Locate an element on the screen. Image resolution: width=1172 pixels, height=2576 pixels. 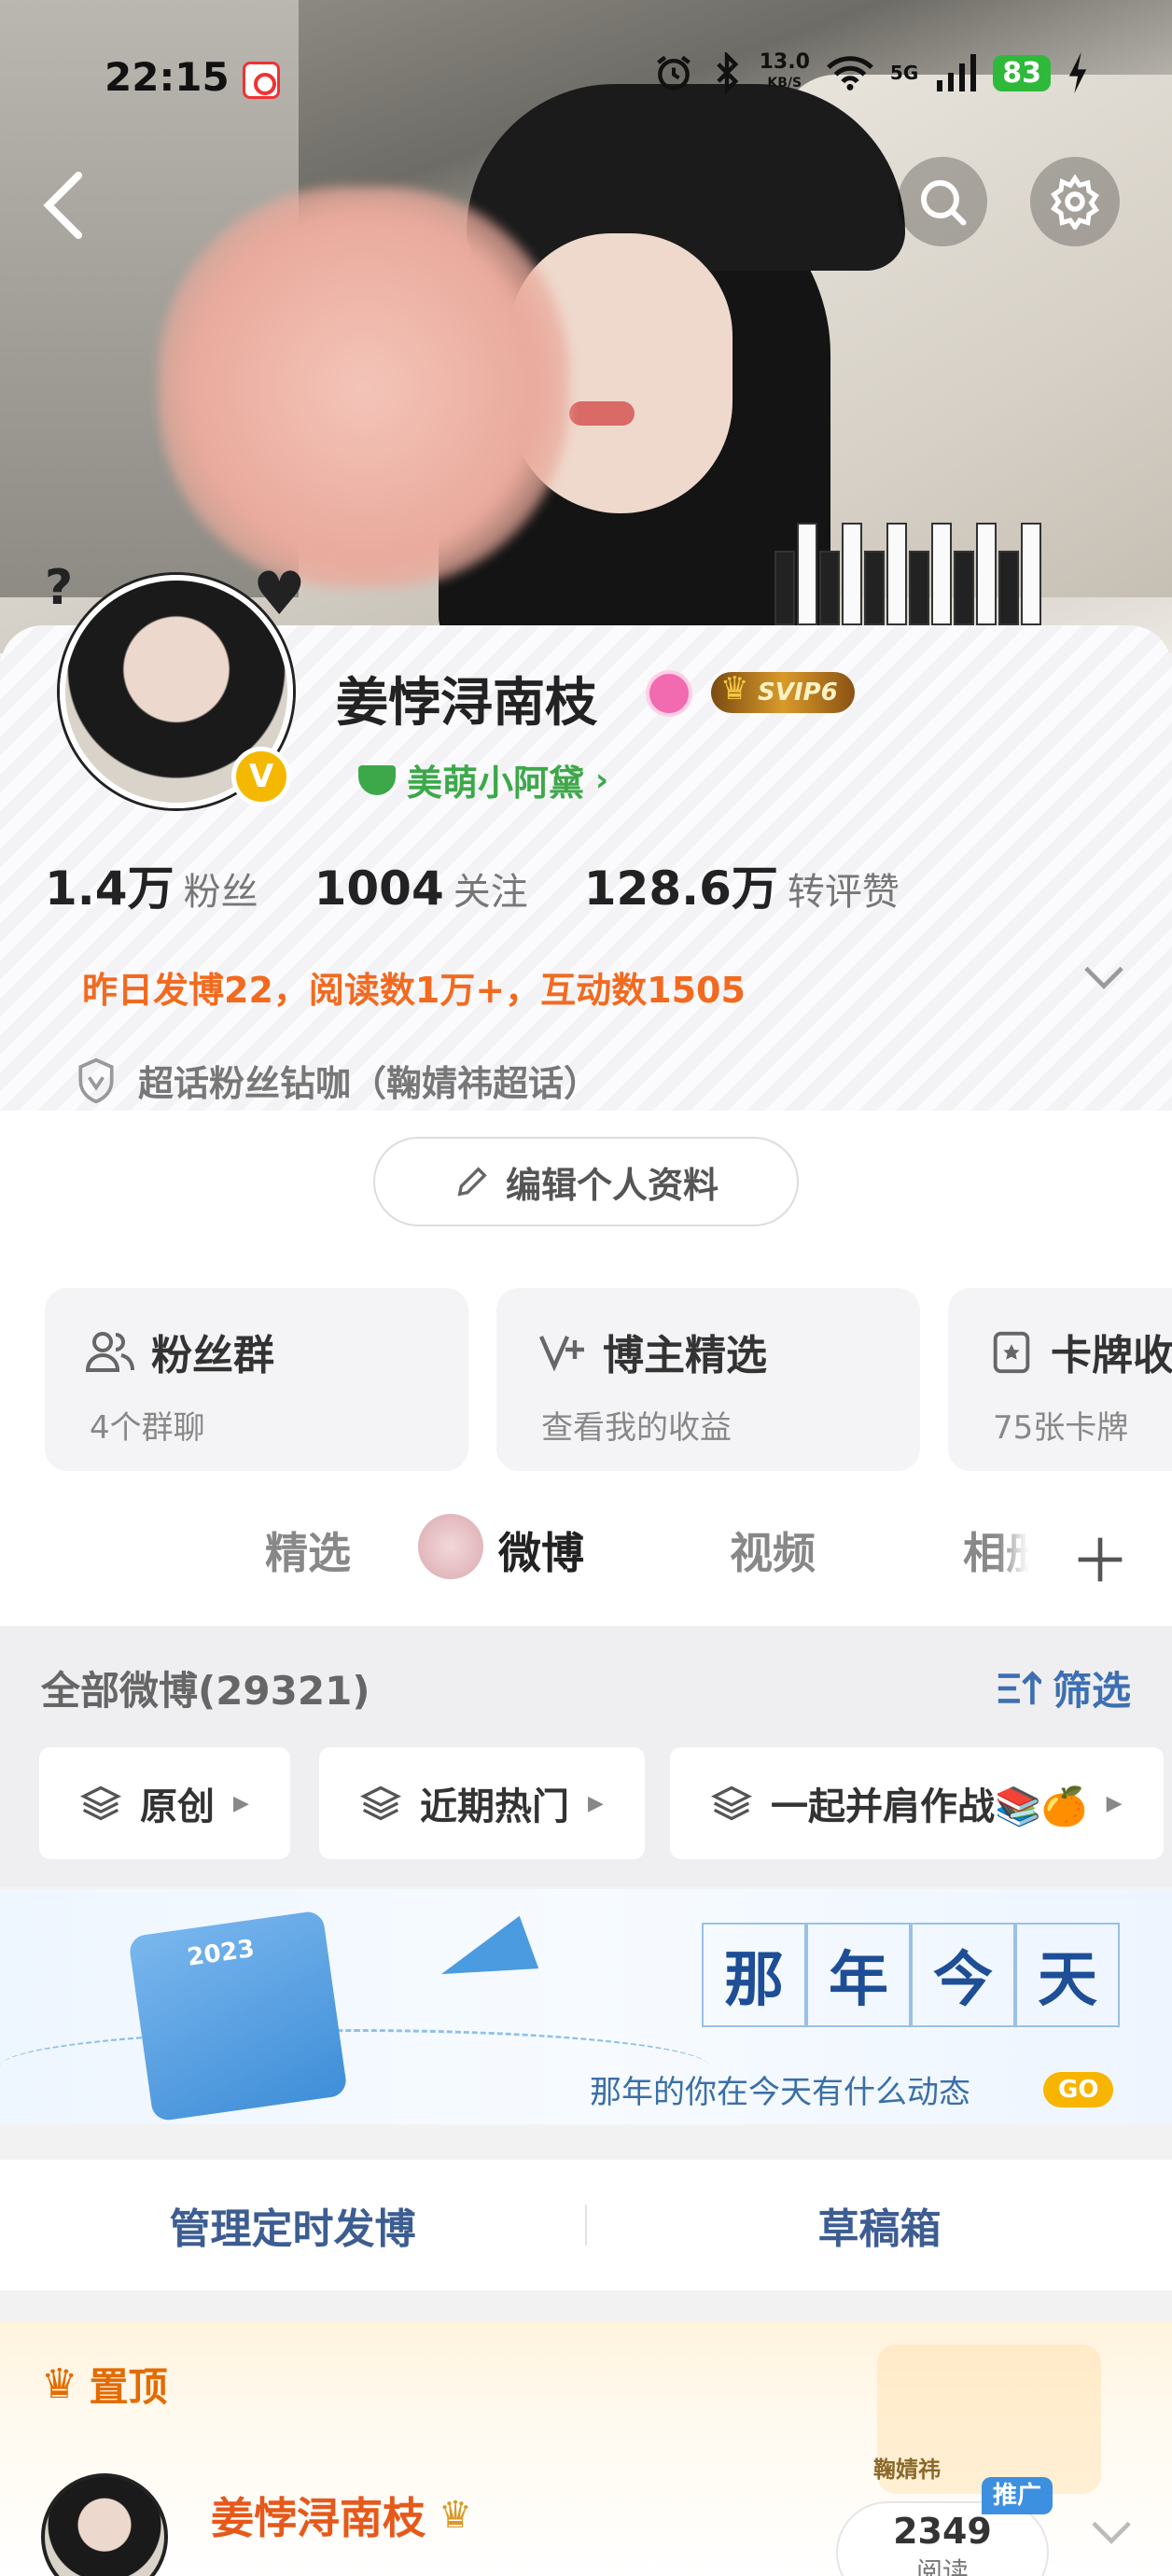
bowl-icon is located at coordinates (377, 779).